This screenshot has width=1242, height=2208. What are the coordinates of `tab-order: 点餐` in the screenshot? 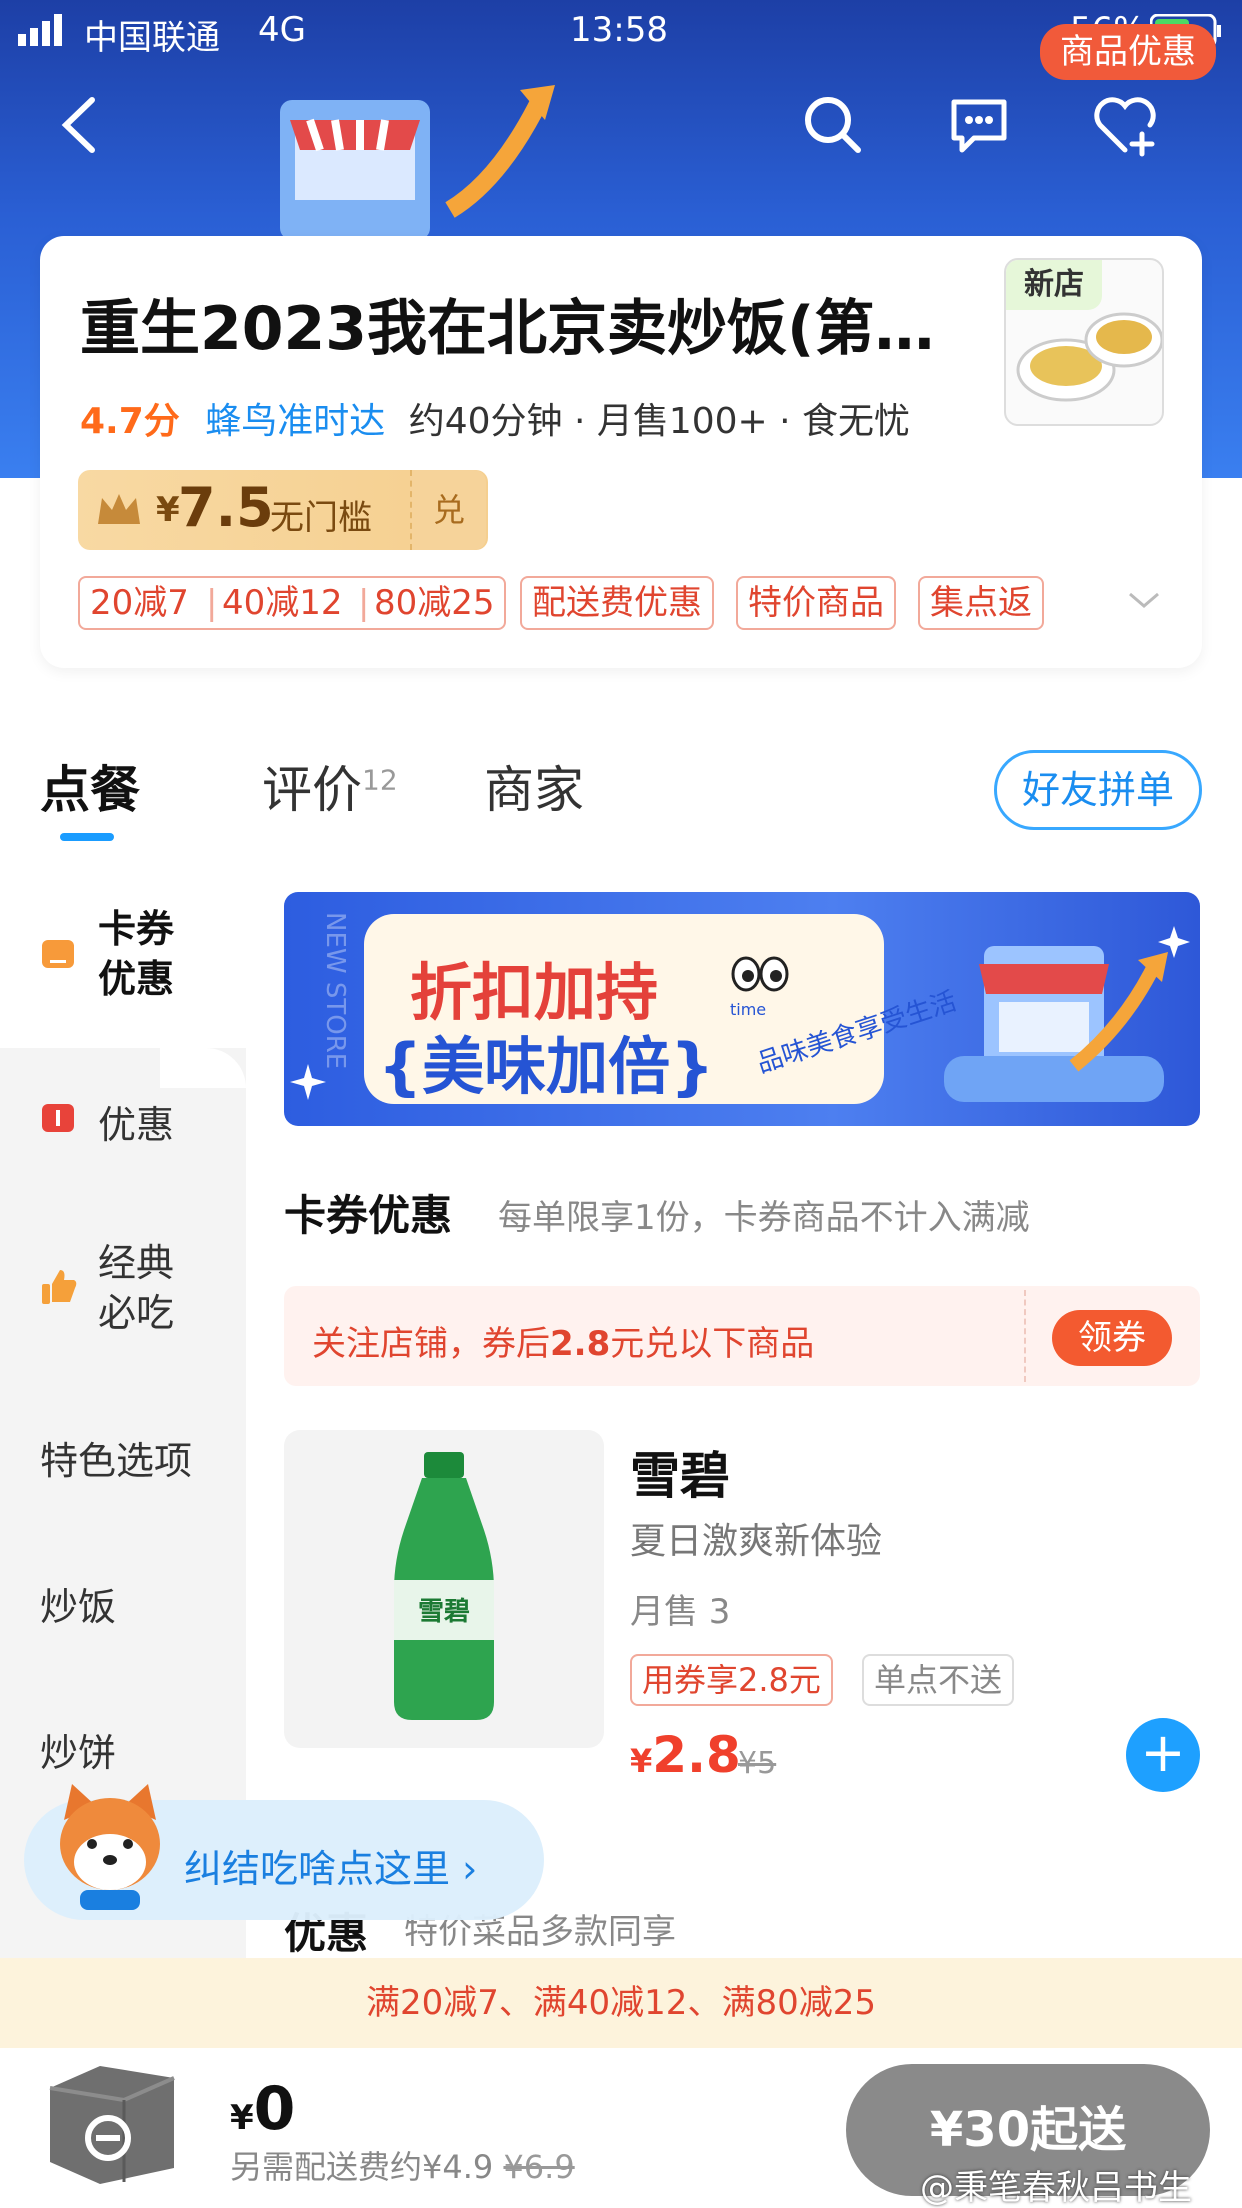 It's located at (90, 786).